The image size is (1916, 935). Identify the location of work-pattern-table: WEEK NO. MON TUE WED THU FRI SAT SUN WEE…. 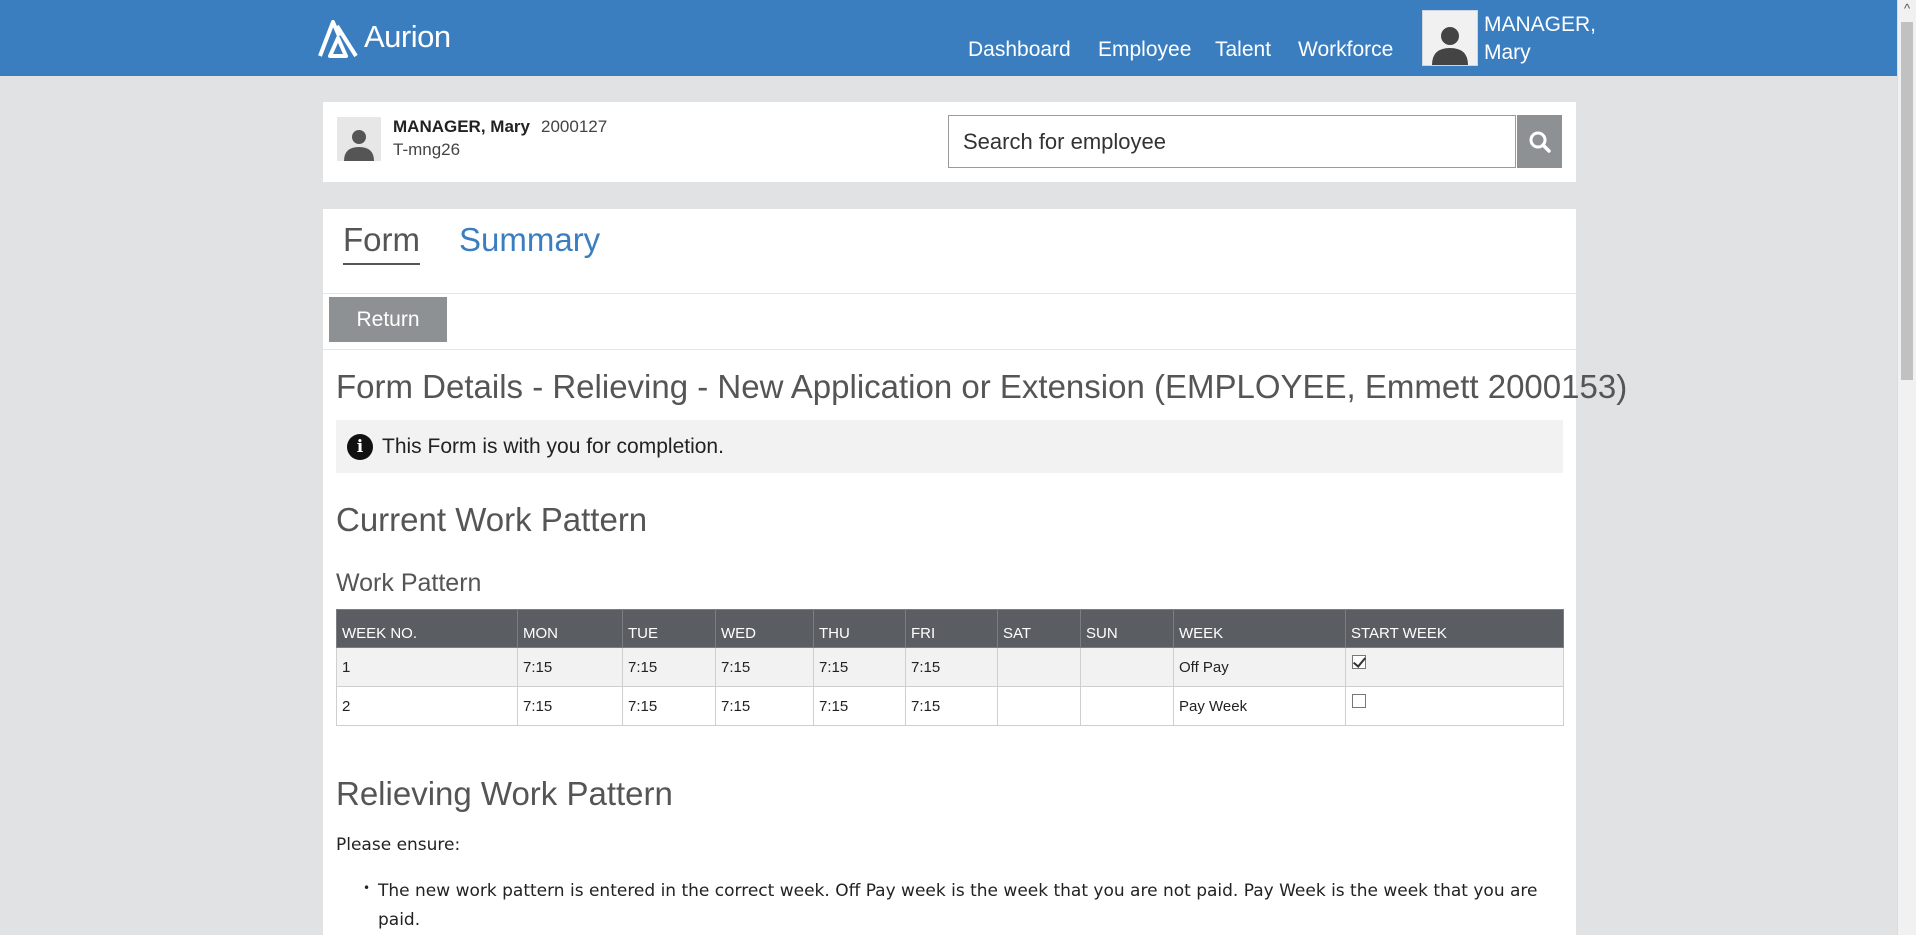
(950, 667).